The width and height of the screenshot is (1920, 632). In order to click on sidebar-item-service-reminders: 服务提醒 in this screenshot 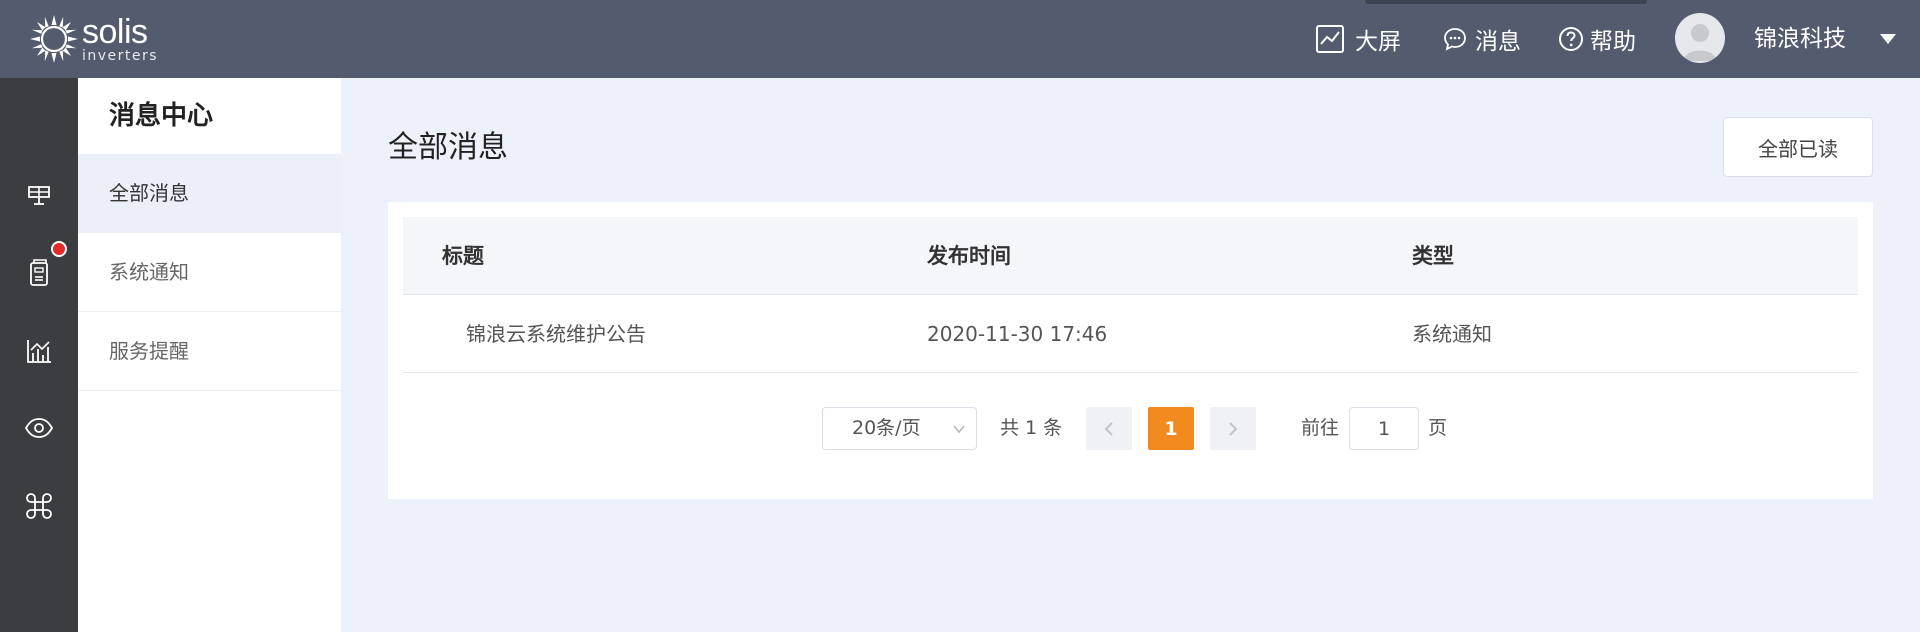, I will do `click(209, 351)`.